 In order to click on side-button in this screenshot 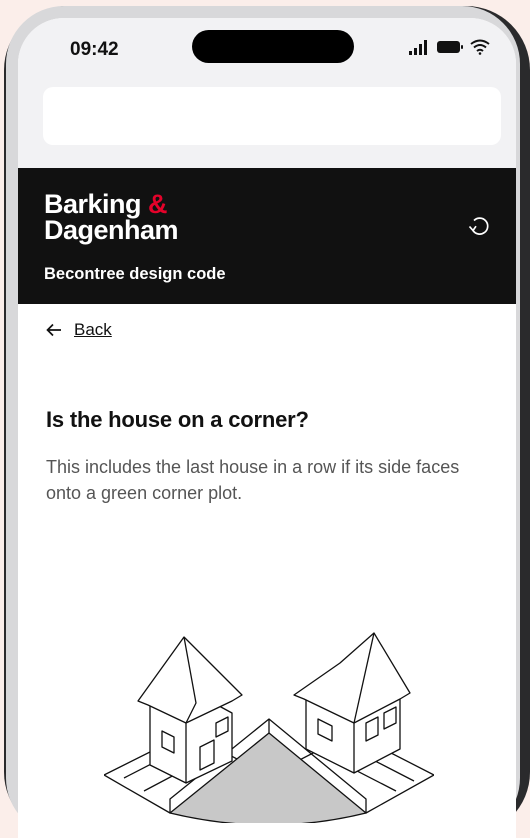, I will do `click(527, 470)`.